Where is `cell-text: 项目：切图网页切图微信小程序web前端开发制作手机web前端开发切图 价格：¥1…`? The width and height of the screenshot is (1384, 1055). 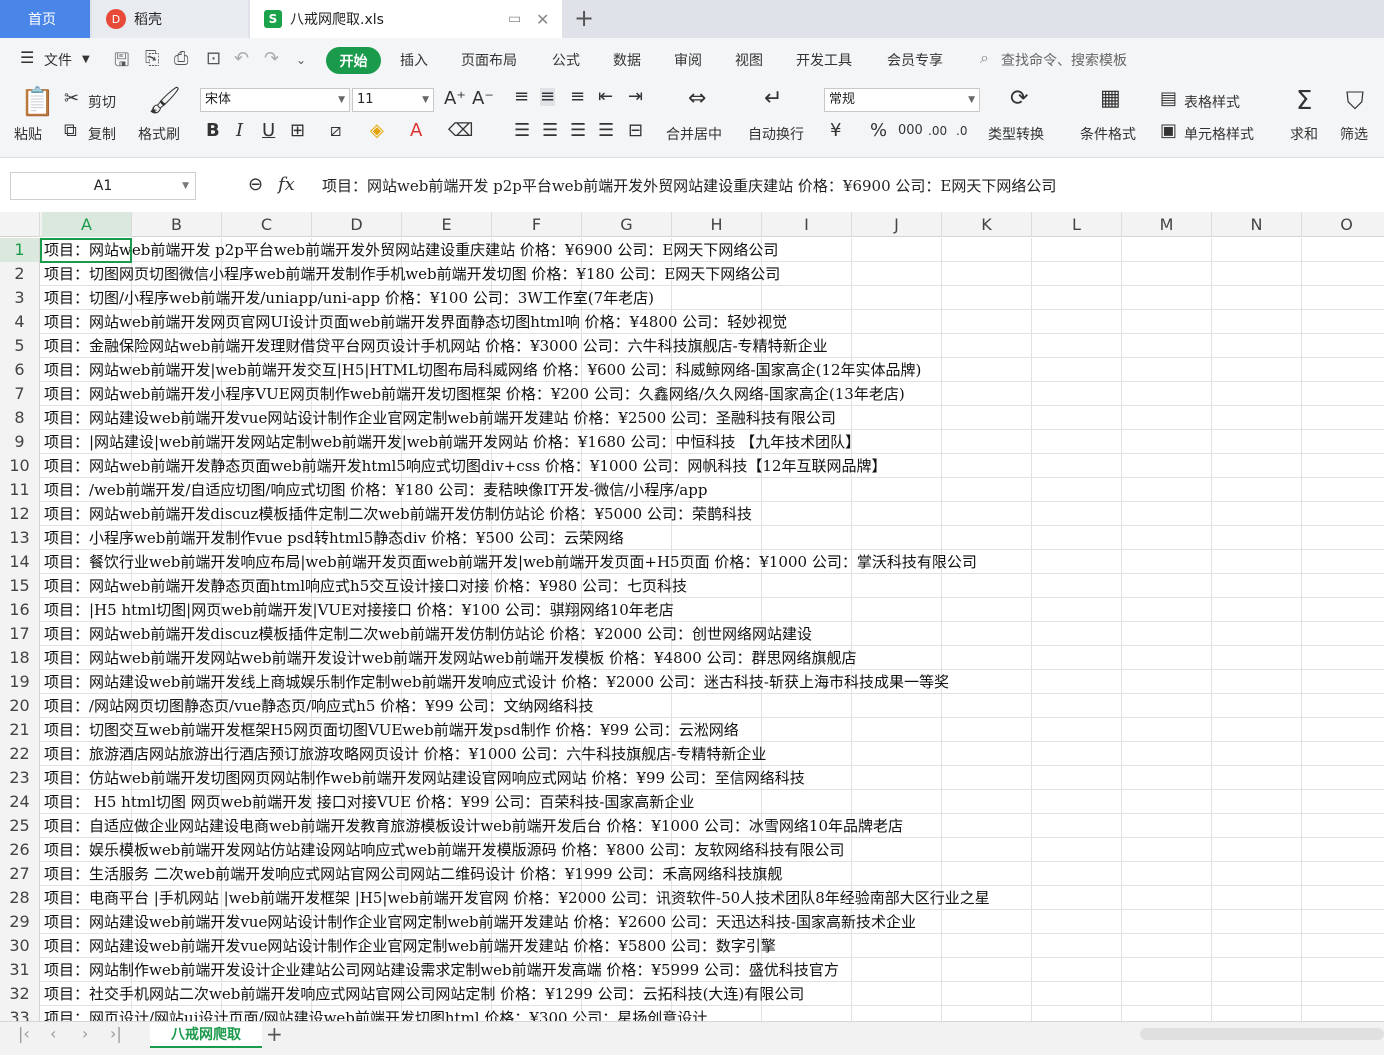 cell-text: 项目：切图网页切图微信小程序web前端开发制作手机web前端开发切图 价格：¥1… is located at coordinates (412, 274).